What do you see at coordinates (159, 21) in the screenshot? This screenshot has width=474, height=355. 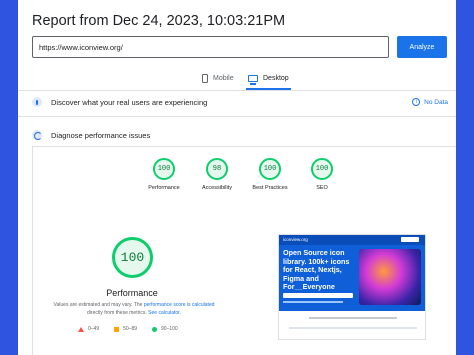 I see `report-title: Report from Dec 24, 2023, 10:03:21PM` at bounding box center [159, 21].